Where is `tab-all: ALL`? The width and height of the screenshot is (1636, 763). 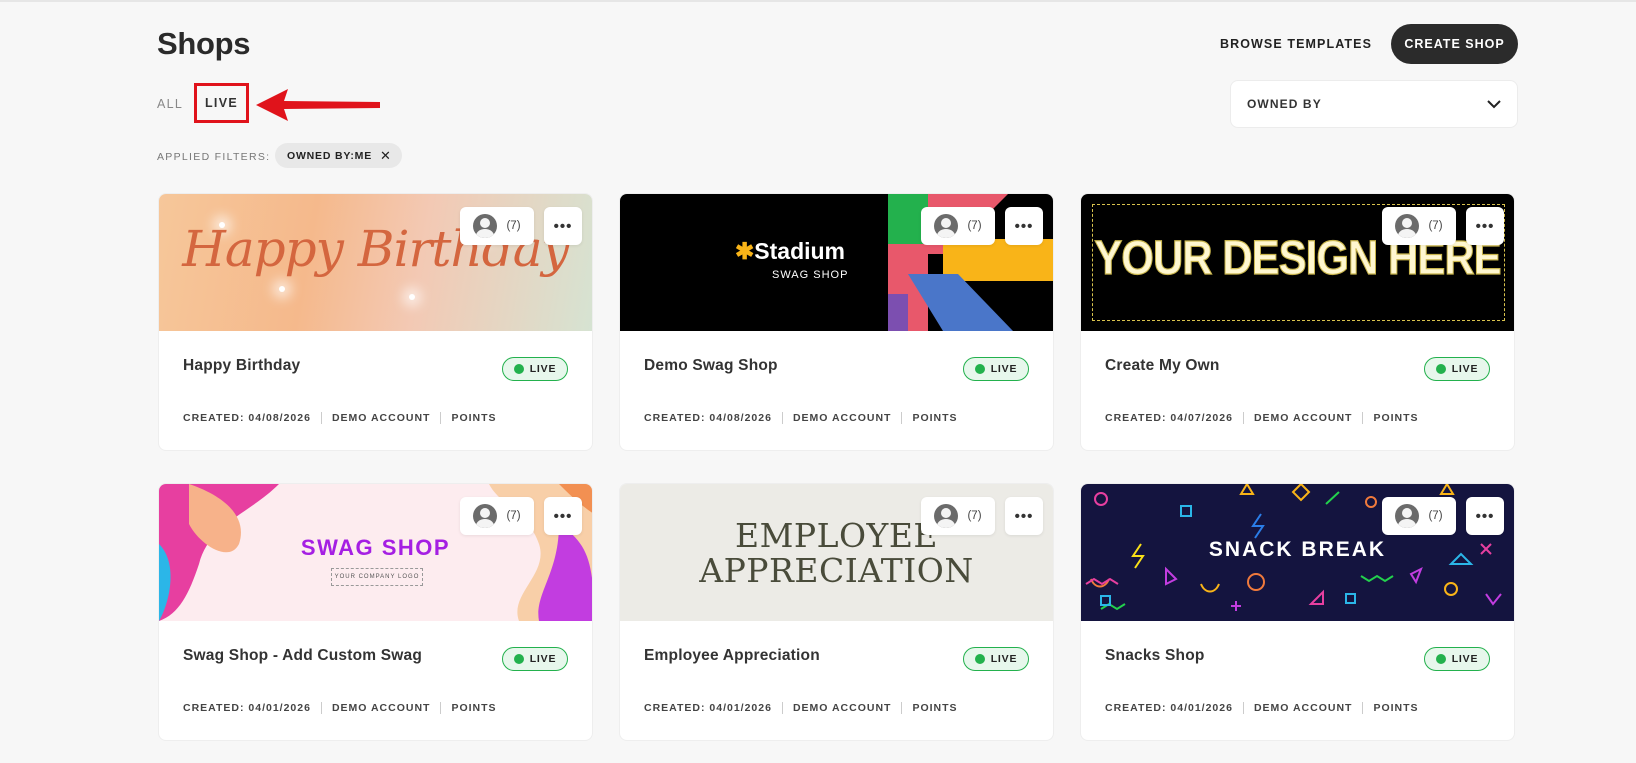
tab-all: ALL is located at coordinates (170, 104).